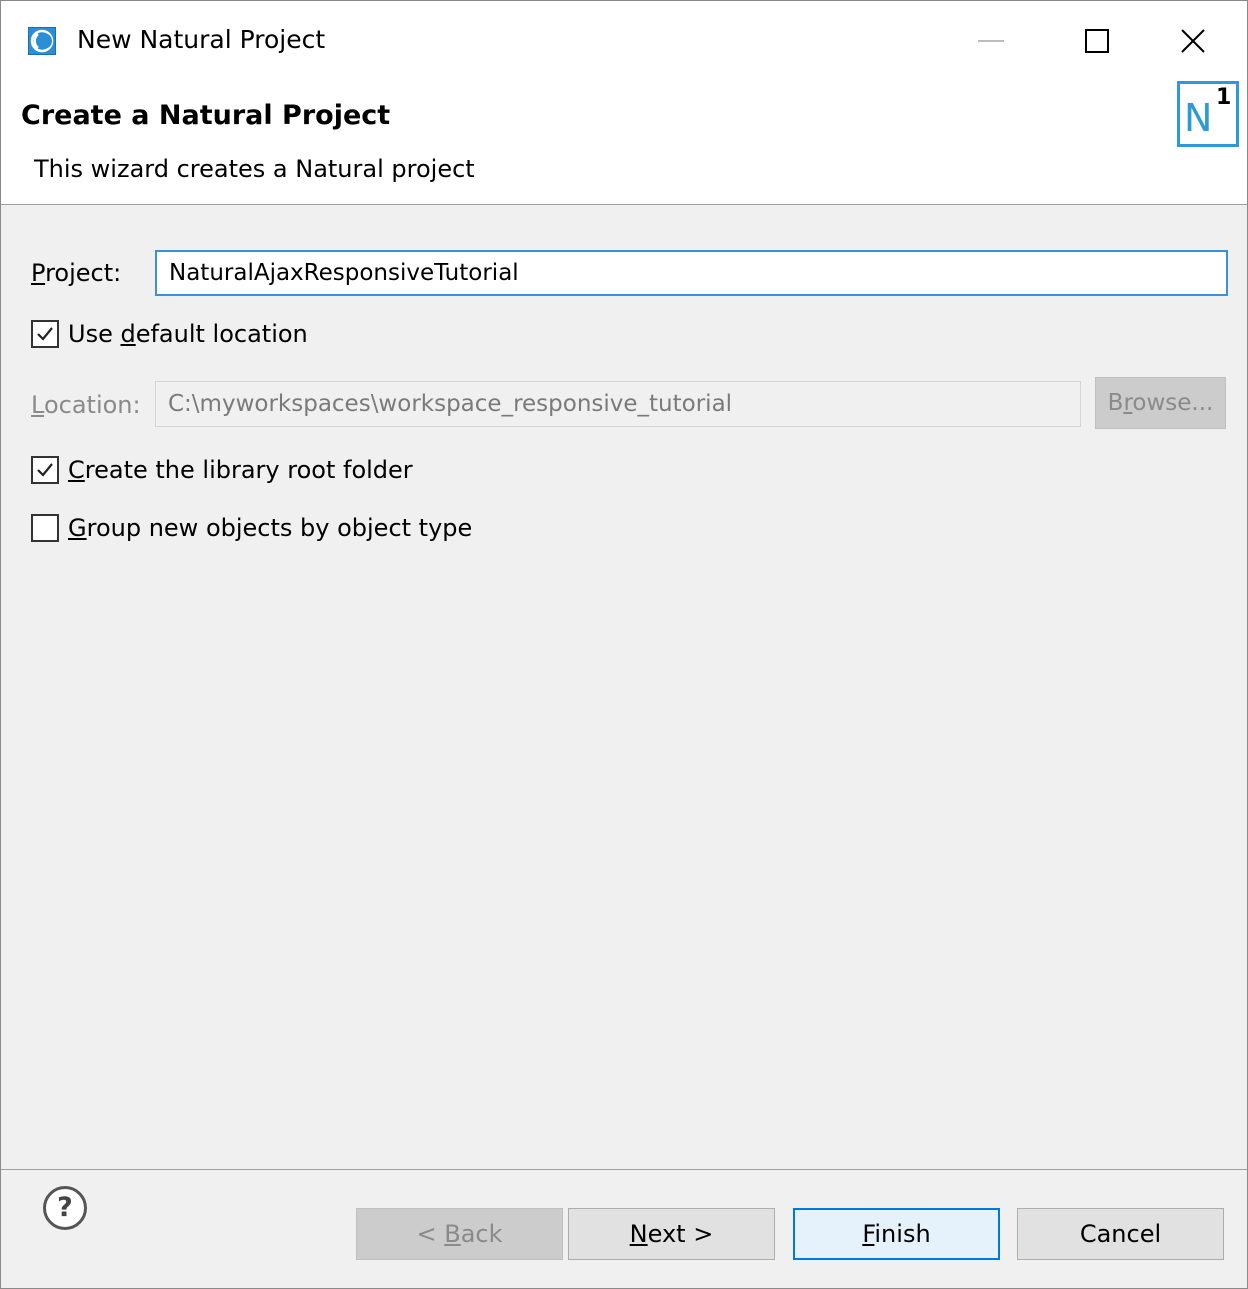 The width and height of the screenshot is (1248, 1289). What do you see at coordinates (201, 39) in the screenshot?
I see `window-title: New Natural Project` at bounding box center [201, 39].